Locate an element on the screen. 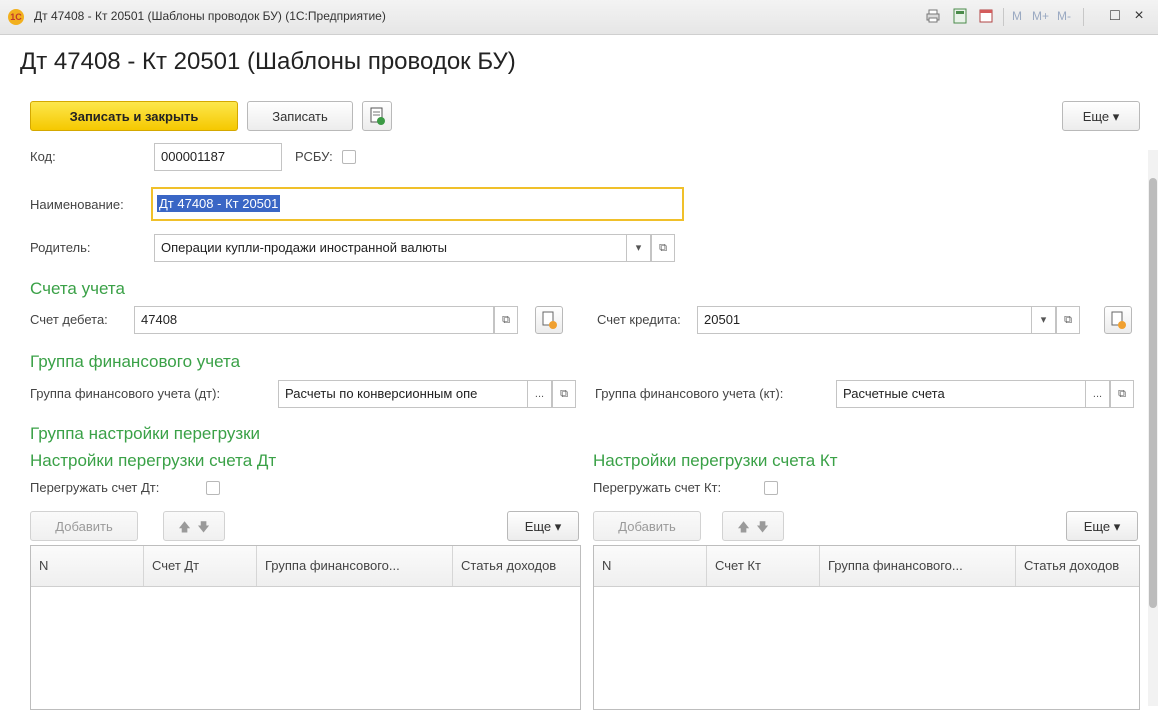 The height and width of the screenshot is (718, 1158). fin-group-dt-label: Группа финансового учета (дт): is located at coordinates (125, 393).